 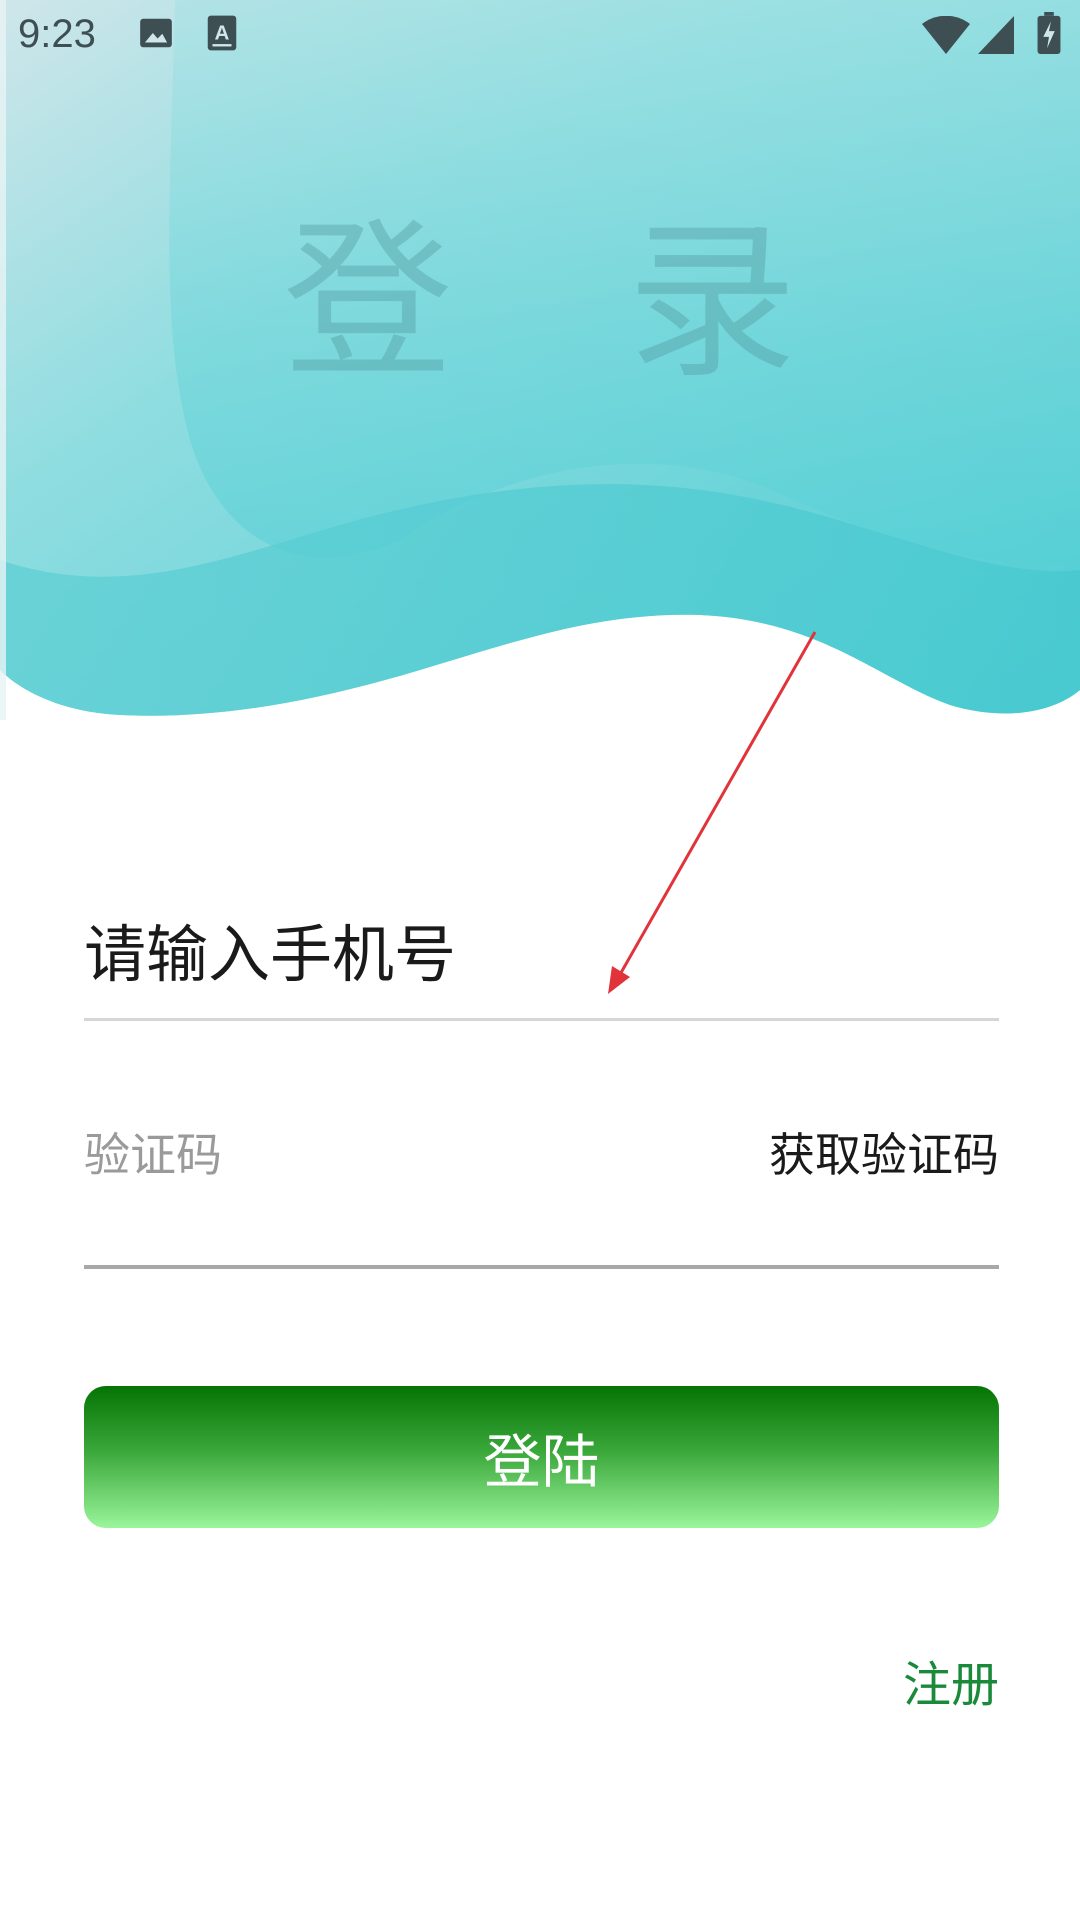 I want to click on phone-field, so click(x=541, y=955).